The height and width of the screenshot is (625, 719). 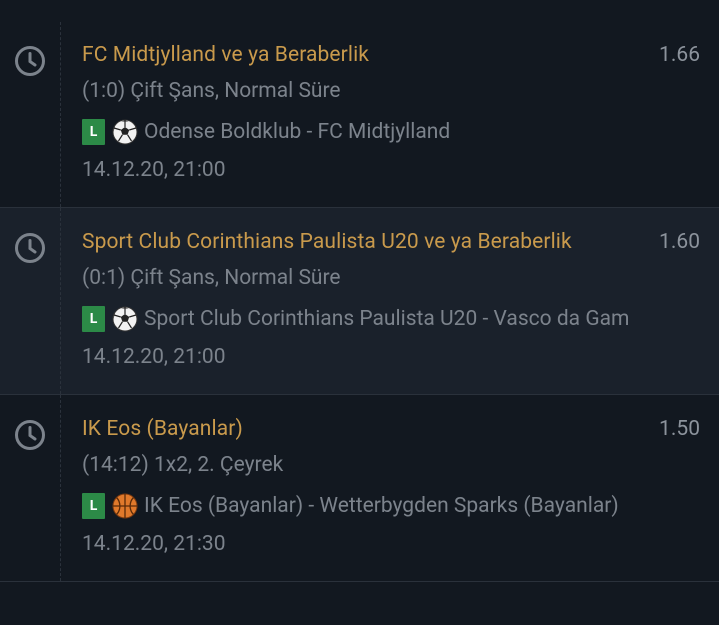 What do you see at coordinates (226, 55) in the screenshot?
I see `bet-title: FC Midtjylland ve ya Beraberlik` at bounding box center [226, 55].